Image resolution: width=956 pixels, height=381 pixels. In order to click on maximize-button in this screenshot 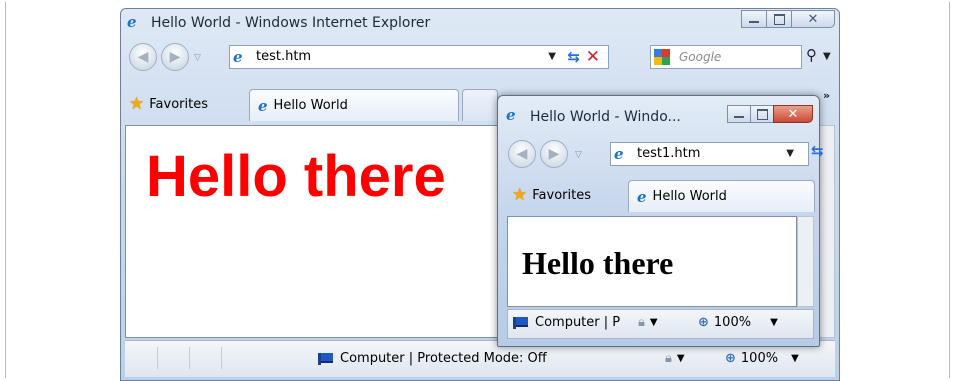, I will do `click(779, 19)`.